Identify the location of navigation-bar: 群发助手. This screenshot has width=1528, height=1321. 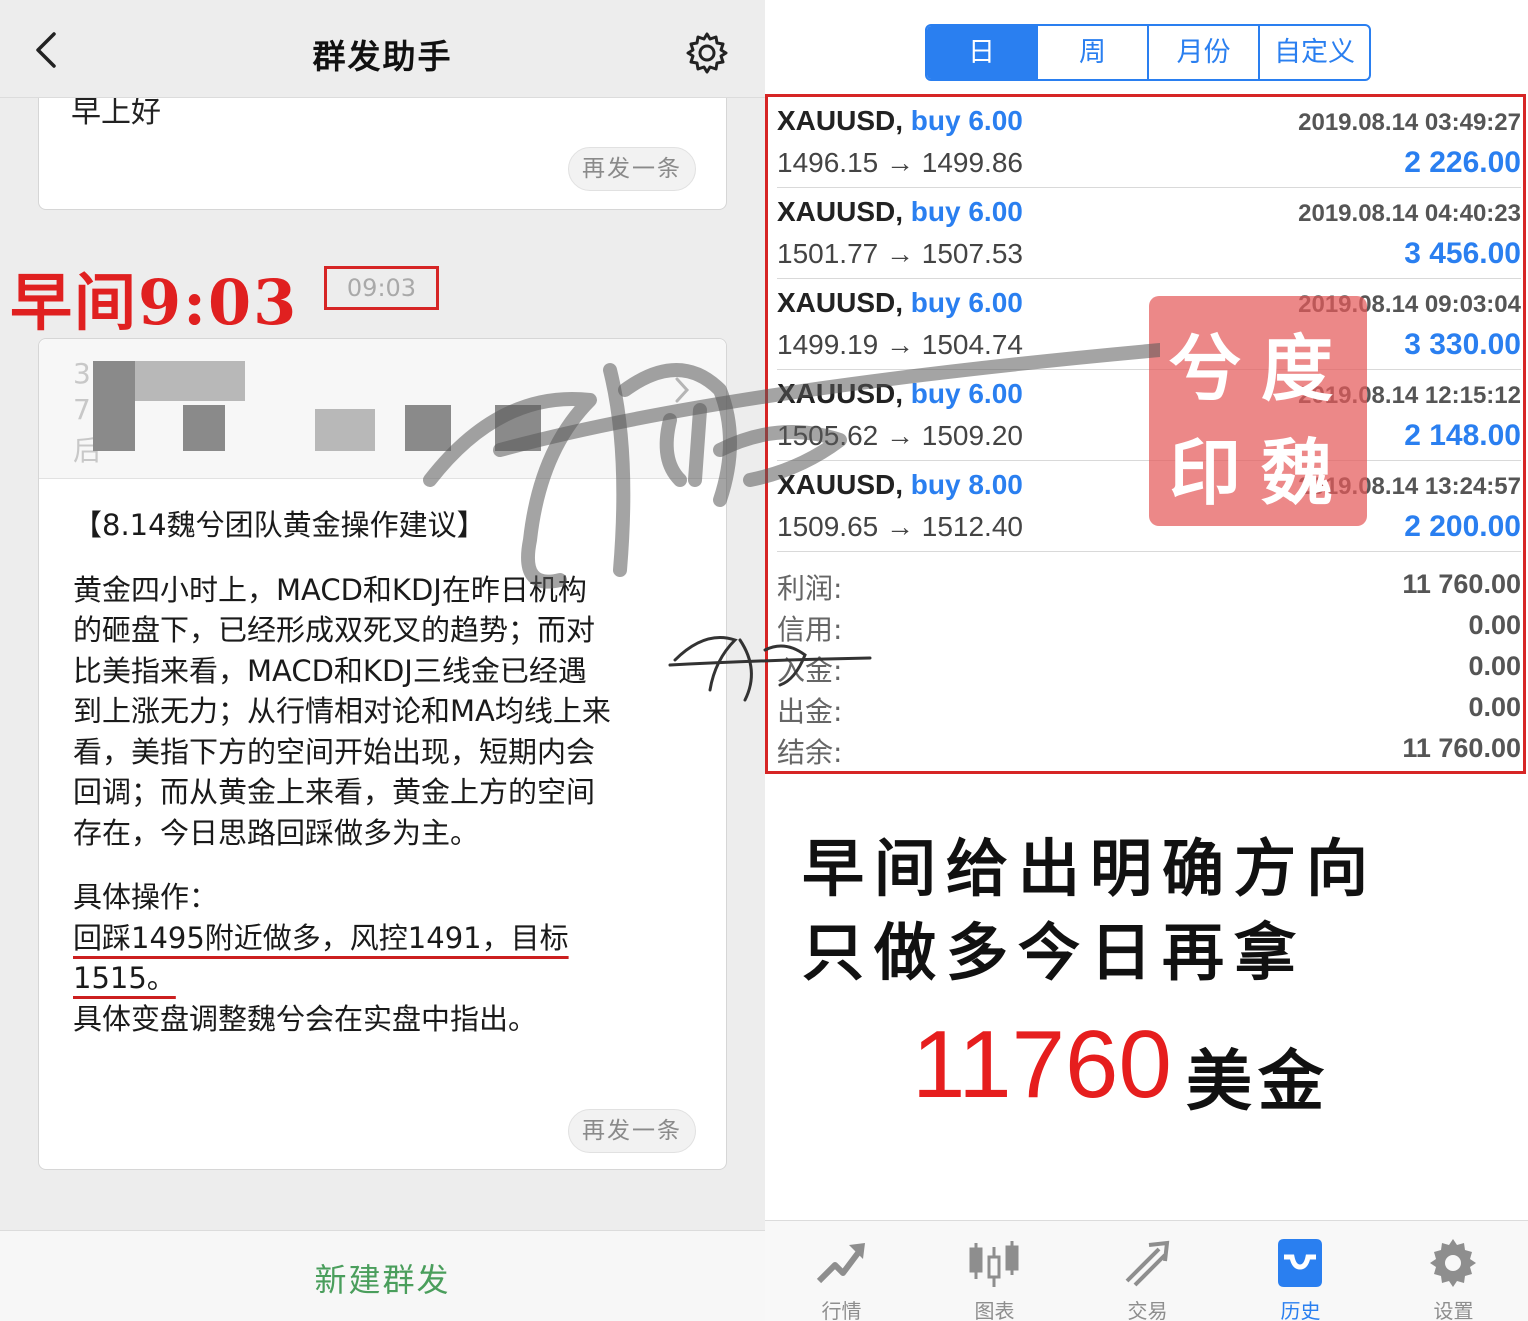
(382, 49).